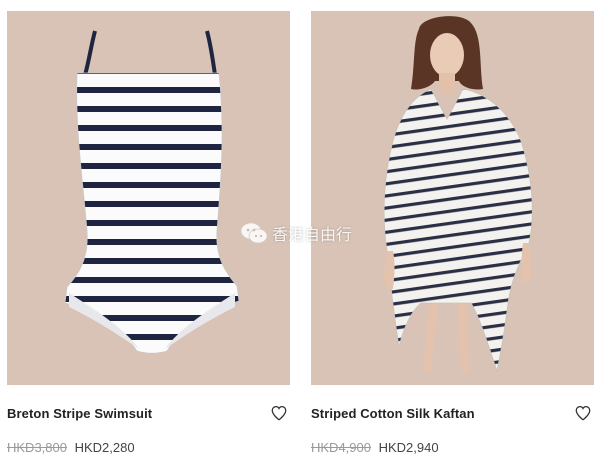 Image resolution: width=600 pixels, height=466 pixels. What do you see at coordinates (71, 447) in the screenshot?
I see `product-prices: HKD3,800 HKD2,280` at bounding box center [71, 447].